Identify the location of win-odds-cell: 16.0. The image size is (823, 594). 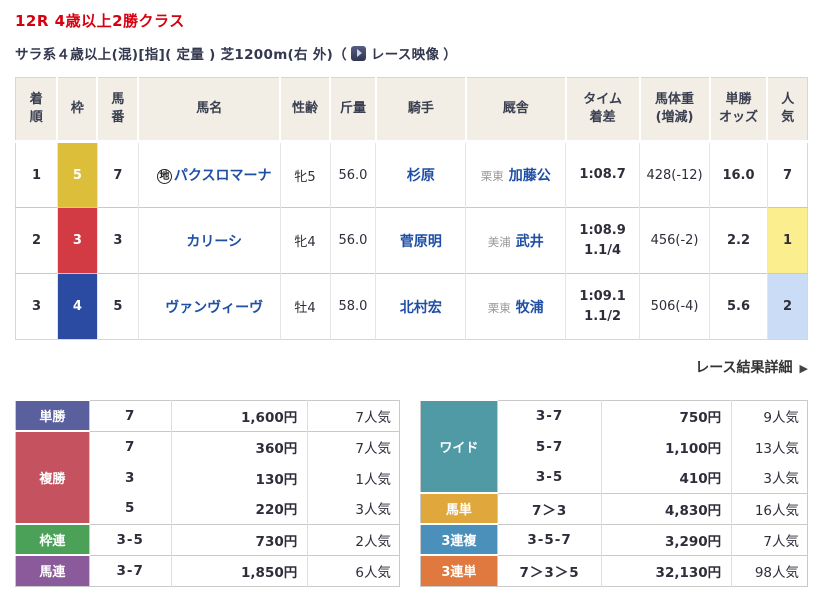
(738, 174).